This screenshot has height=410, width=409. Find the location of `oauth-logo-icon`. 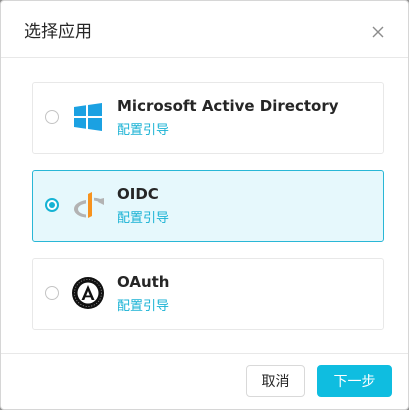

oauth-logo-icon is located at coordinates (88, 293).